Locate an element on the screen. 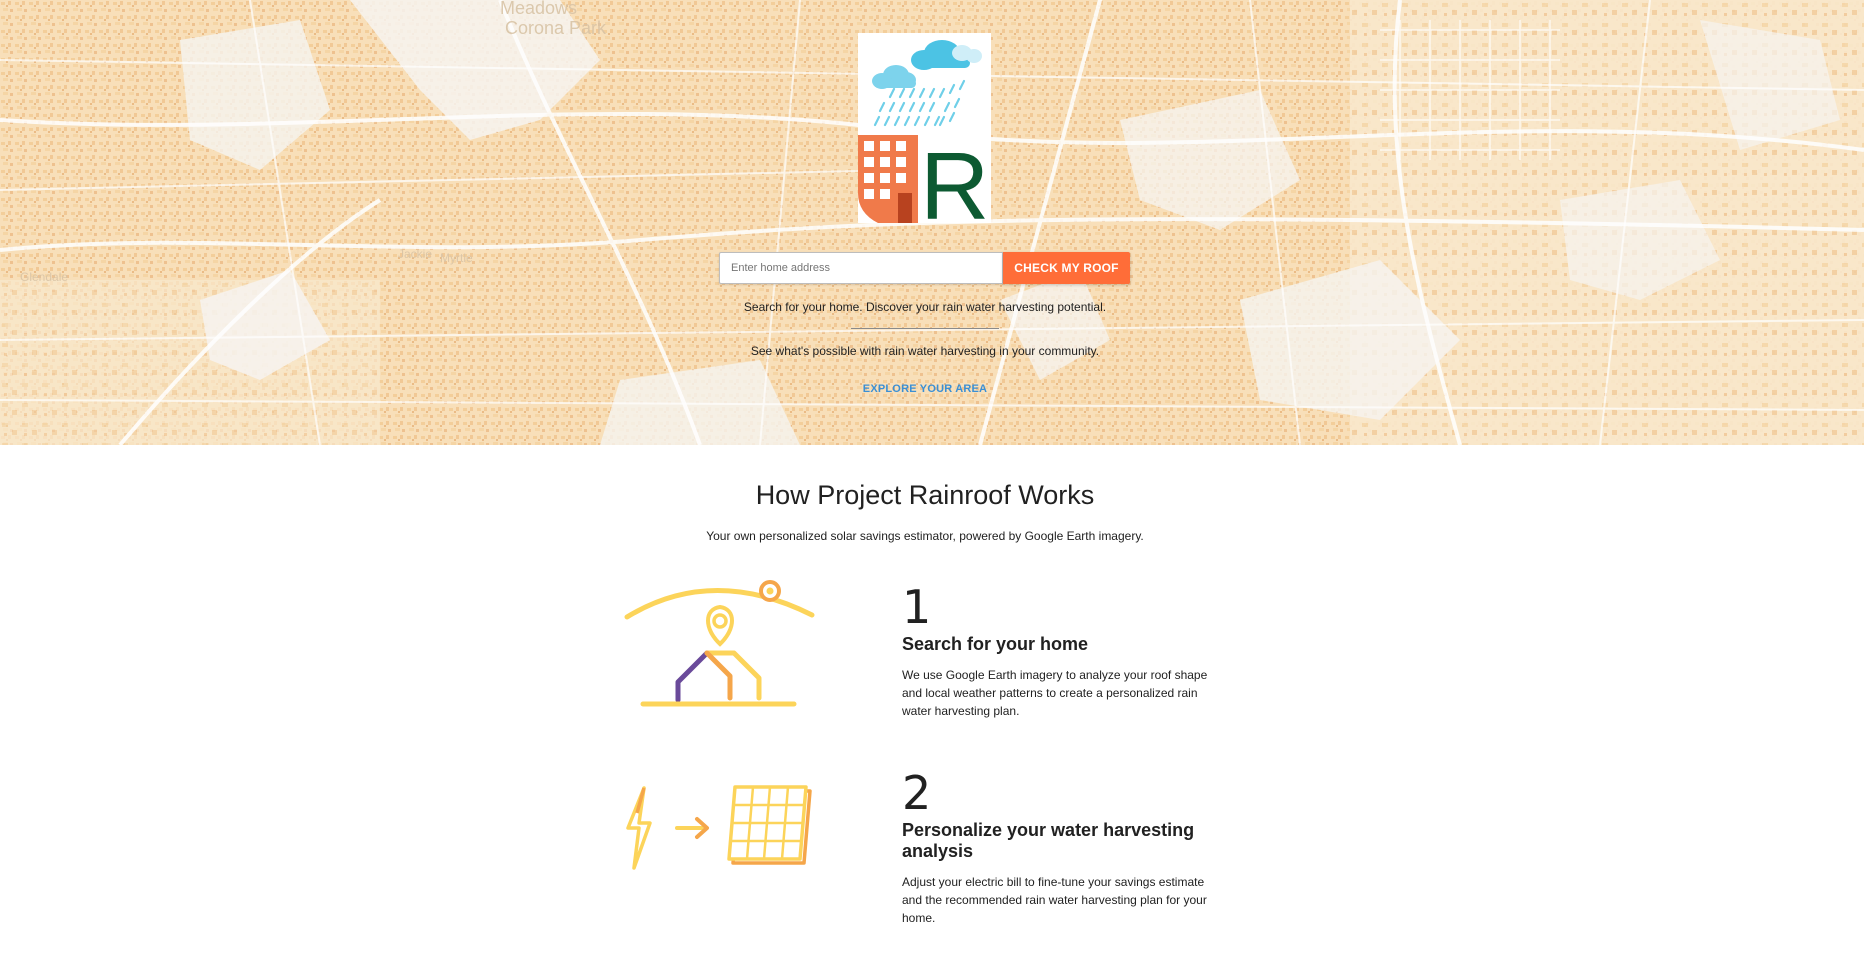 This screenshot has width=1864, height=960. hero-divider is located at coordinates (925, 328).